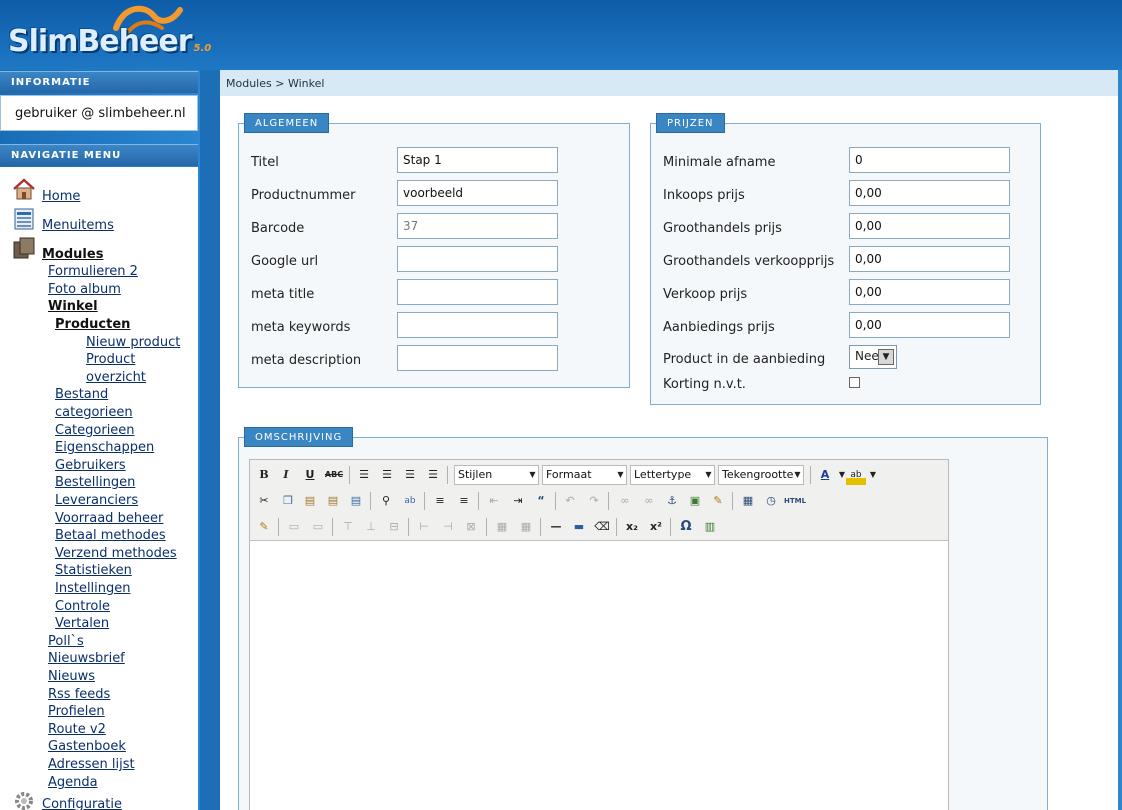 Image resolution: width=1122 pixels, height=810 pixels. Describe the element at coordinates (95, 482) in the screenshot. I see `nav-bestellingen: Bestellingen` at that location.